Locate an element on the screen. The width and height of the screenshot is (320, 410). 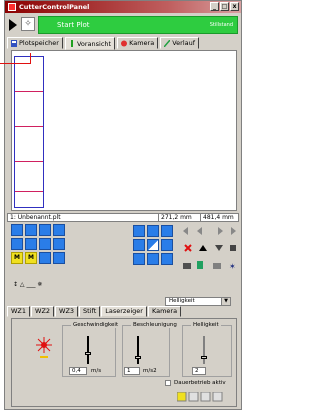
tab-wz2: WZ2 is located at coordinates (43, 311).